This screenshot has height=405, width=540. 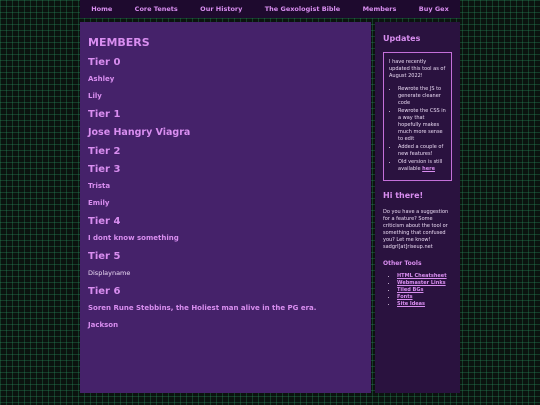 What do you see at coordinates (422, 151) in the screenshot?
I see `update-item: Added a couple of new features!` at bounding box center [422, 151].